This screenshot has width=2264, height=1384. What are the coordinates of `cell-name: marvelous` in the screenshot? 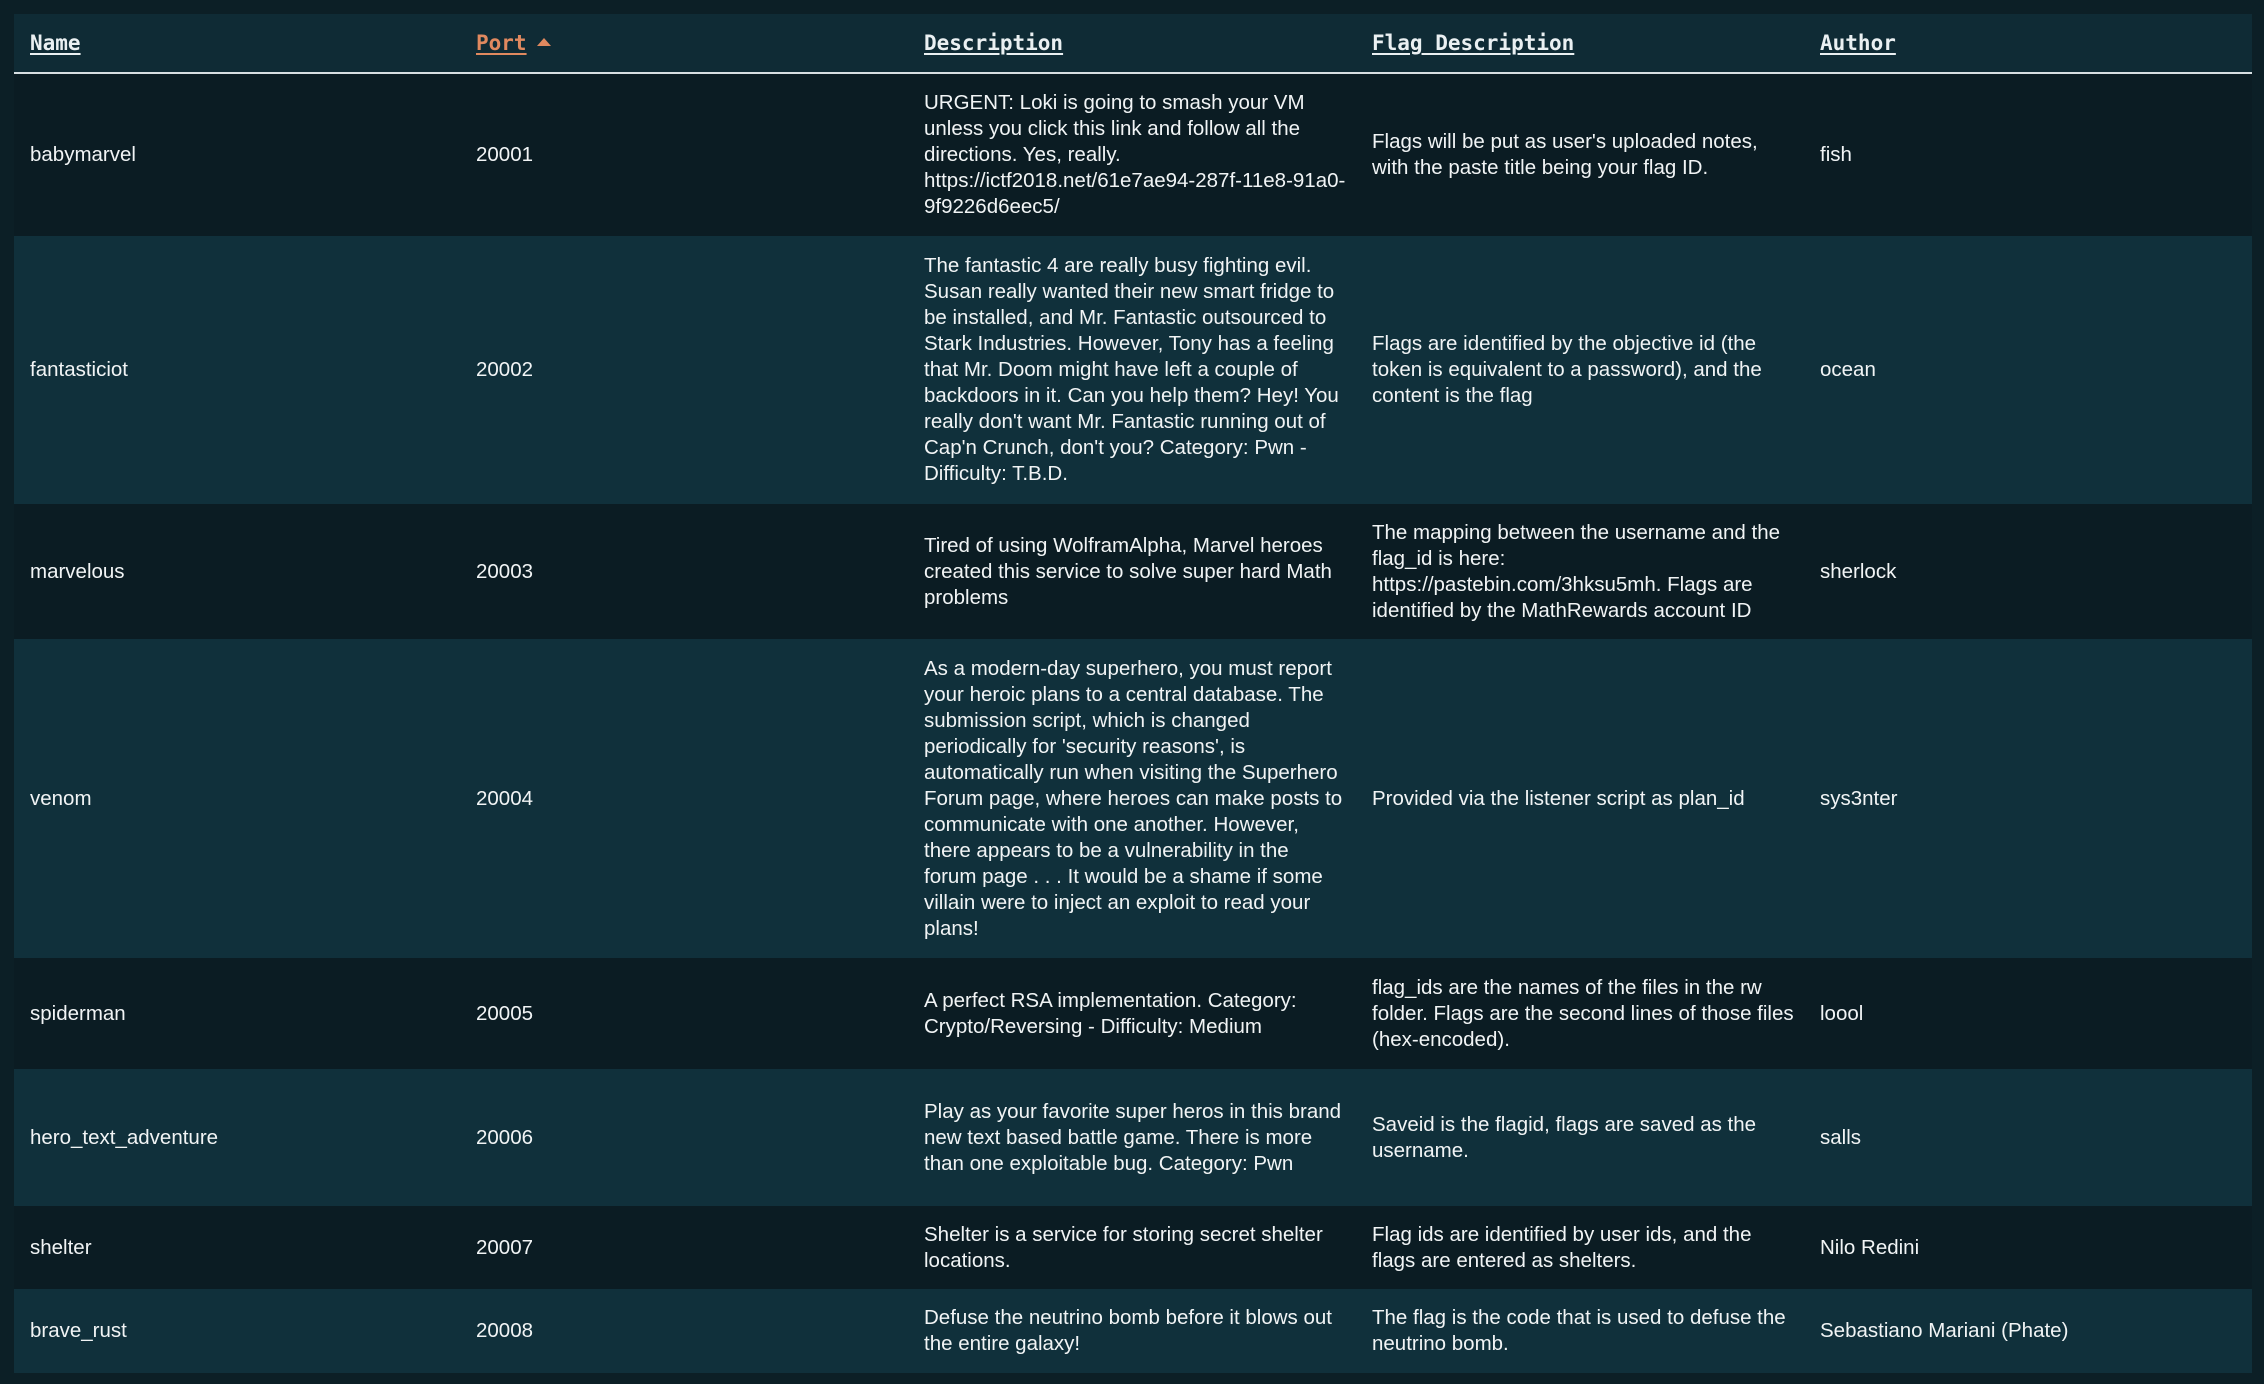 It's located at (77, 571).